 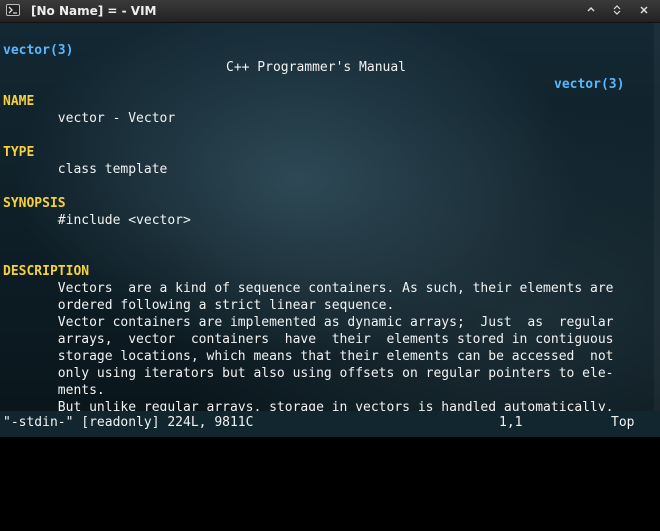 What do you see at coordinates (589, 84) in the screenshot?
I see `man-header-right: vector(3)` at bounding box center [589, 84].